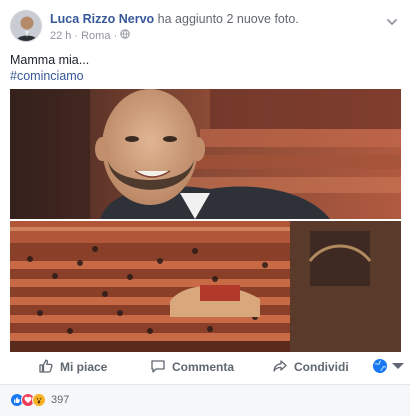 This screenshot has width=410, height=416. I want to click on comment-button: Commenta, so click(192, 367).